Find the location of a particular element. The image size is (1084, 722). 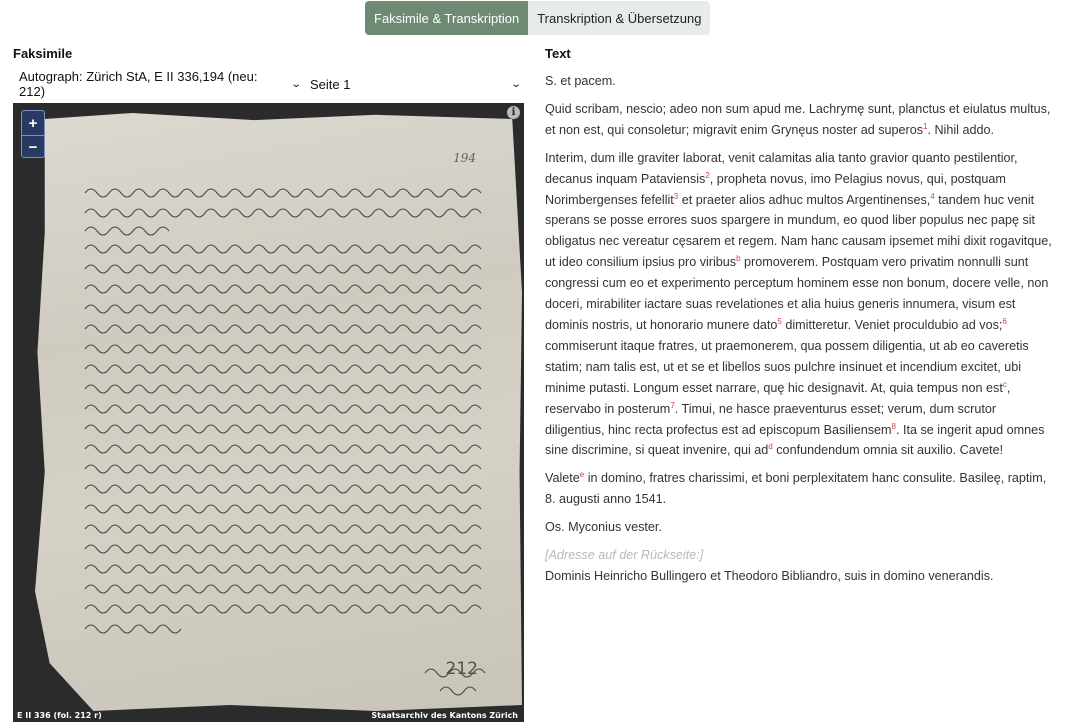

address-label: [Adresse auf der Rückseite:] is located at coordinates (624, 555).